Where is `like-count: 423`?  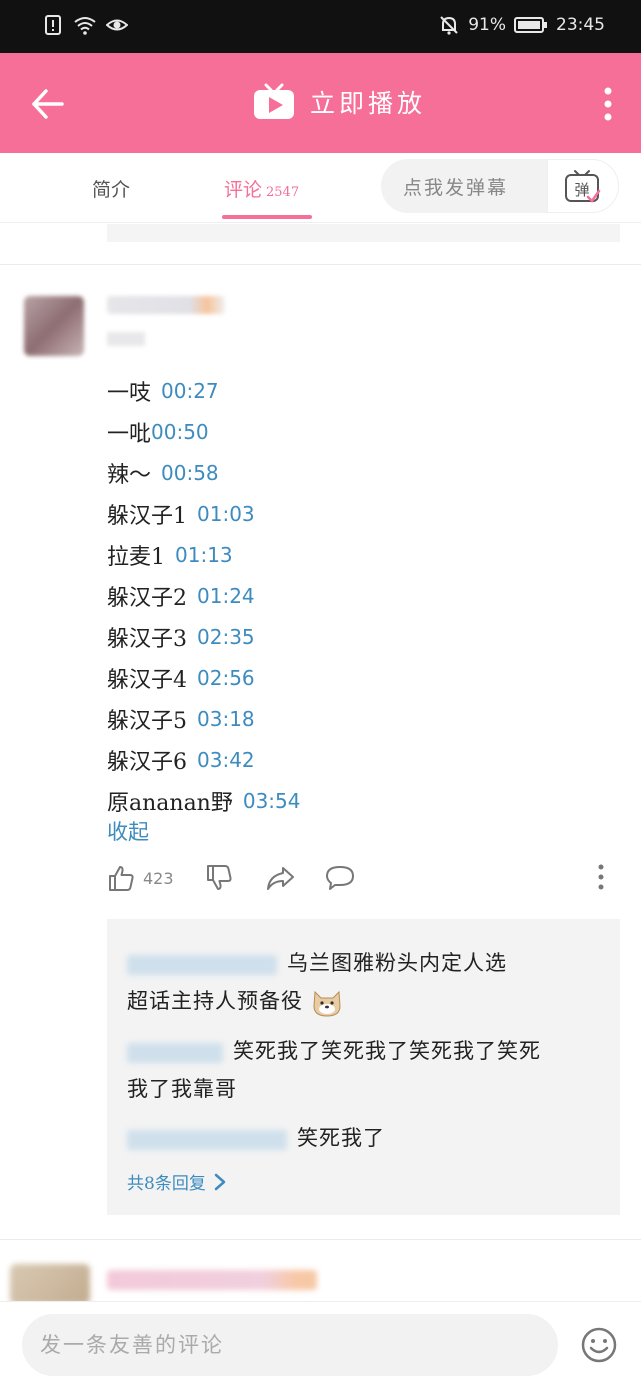 like-count: 423 is located at coordinates (158, 878).